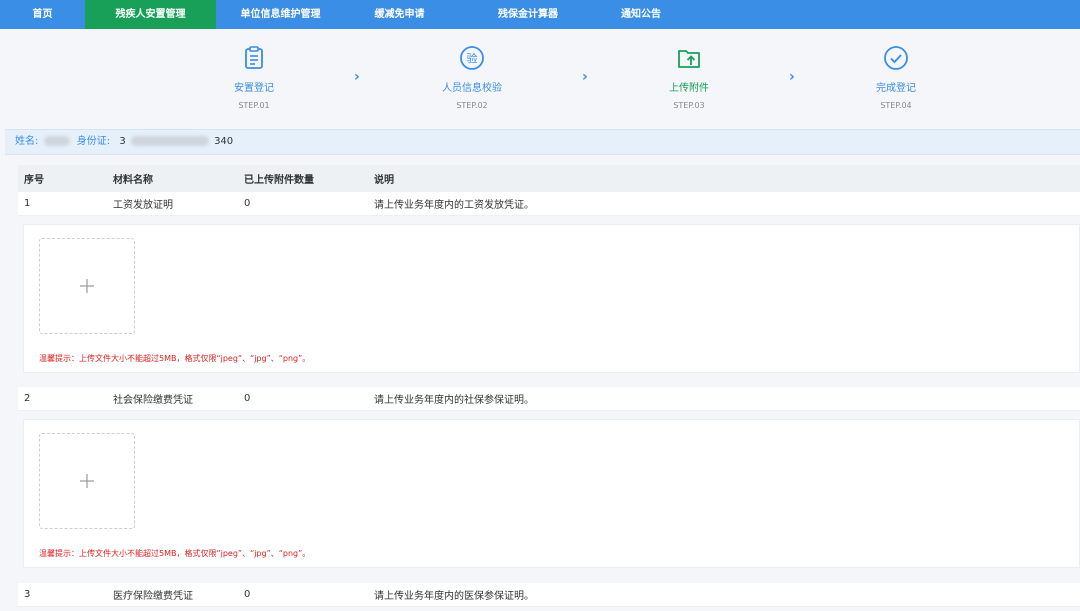  Describe the element at coordinates (689, 105) in the screenshot. I see `step-number: STEP.03` at that location.